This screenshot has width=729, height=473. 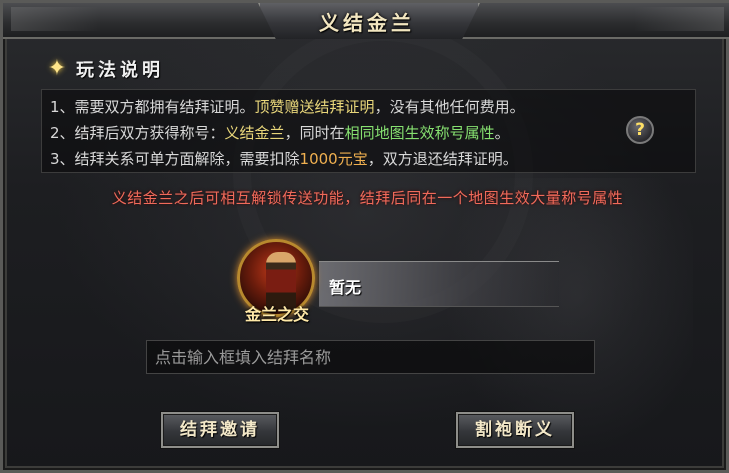 I want to click on help-icon: ?, so click(x=640, y=130).